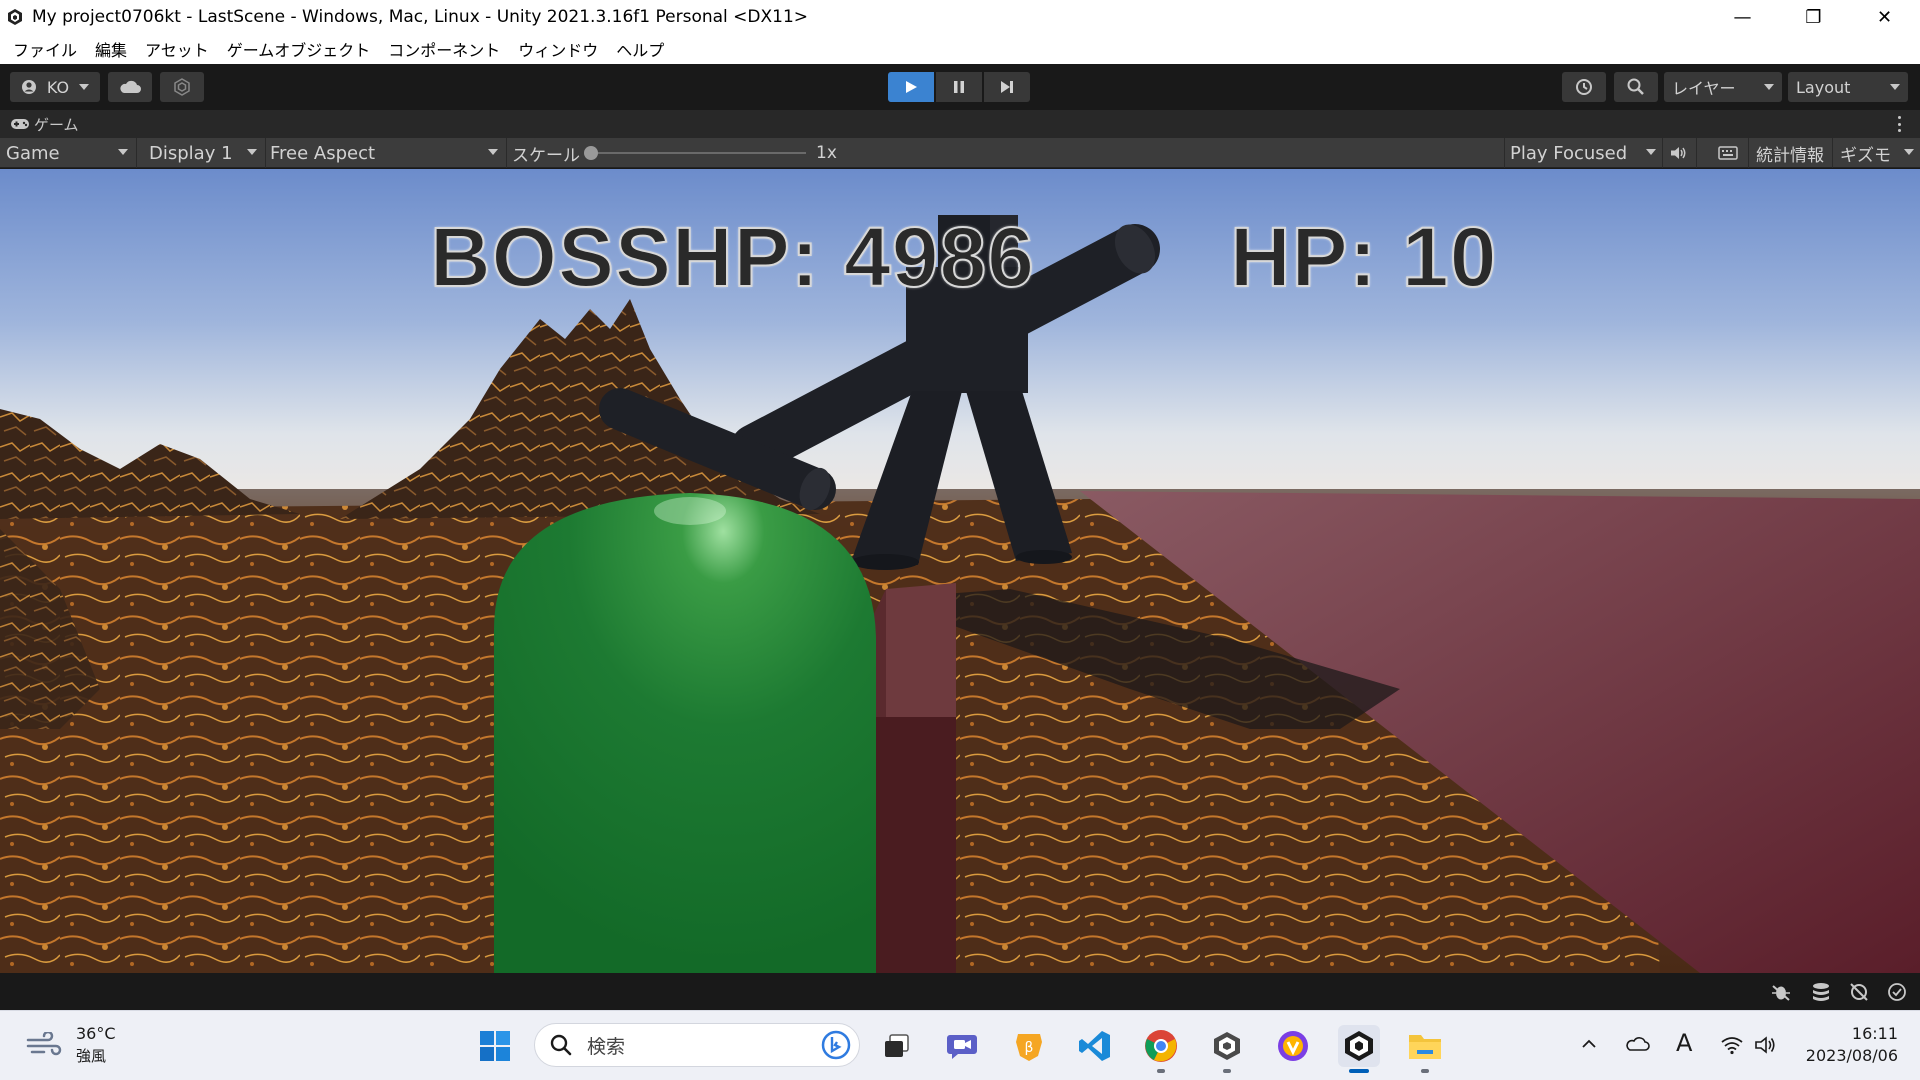 Image resolution: width=1920 pixels, height=1080 pixels. What do you see at coordinates (33, 153) in the screenshot?
I see `view-mode-label: Game` at bounding box center [33, 153].